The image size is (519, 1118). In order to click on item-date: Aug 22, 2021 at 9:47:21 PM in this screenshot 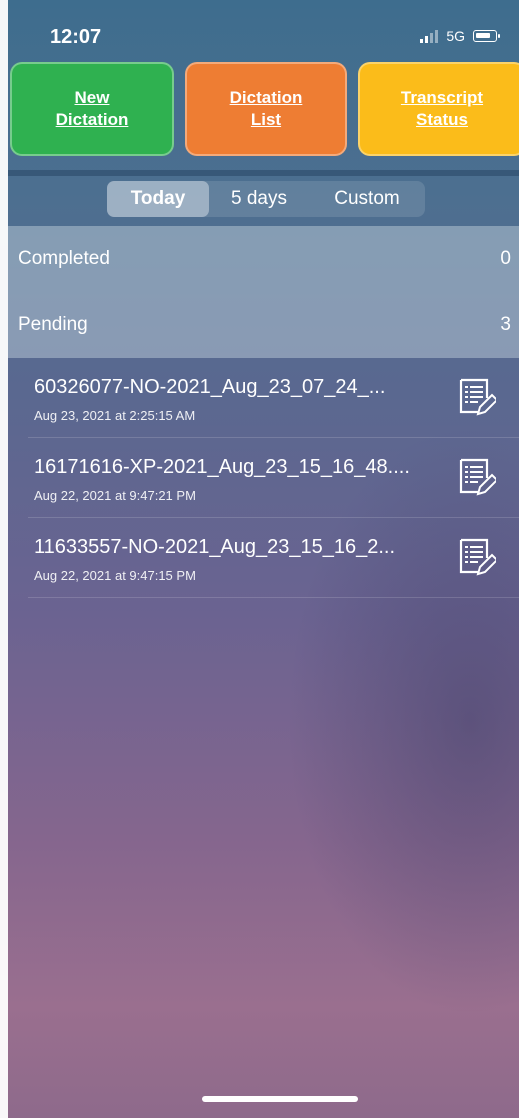, I will do `click(115, 495)`.